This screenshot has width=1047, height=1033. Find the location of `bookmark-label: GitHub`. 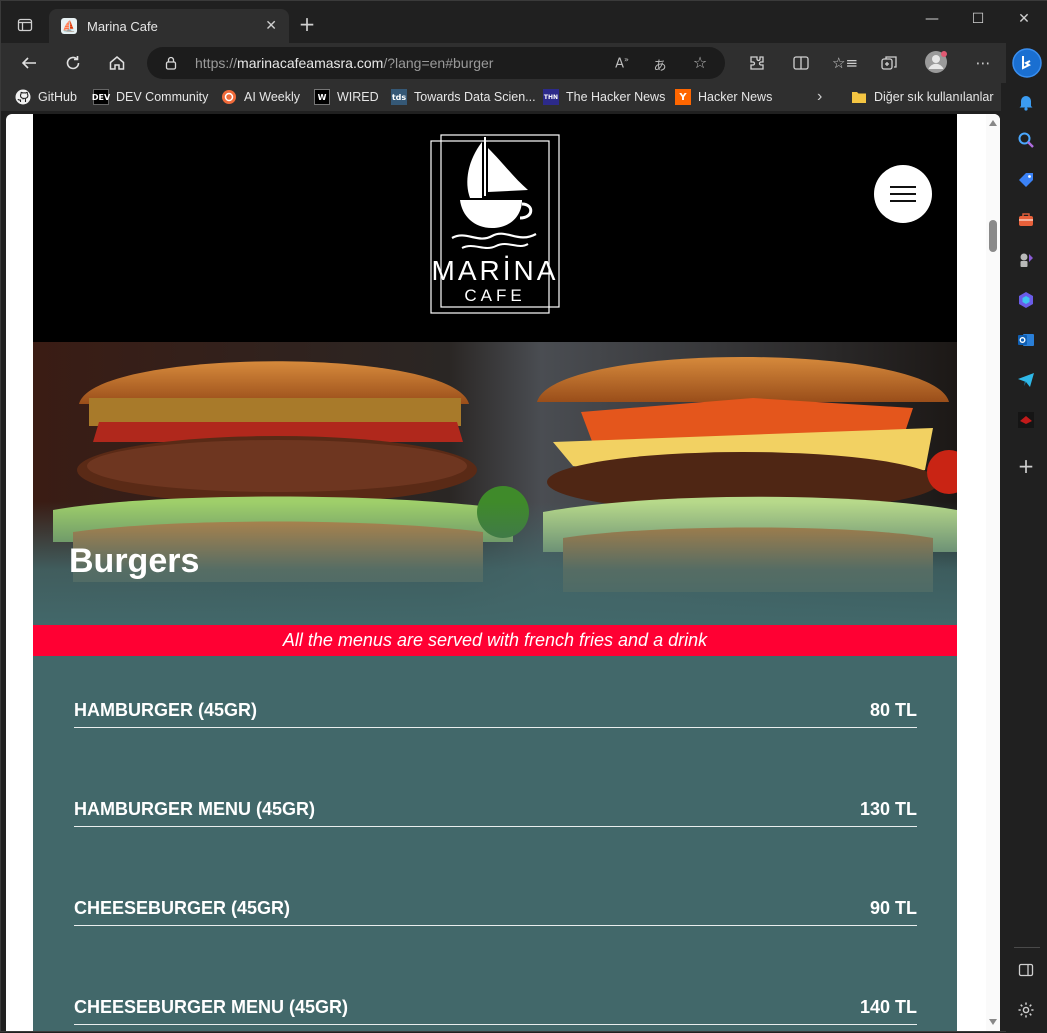

bookmark-label: GitHub is located at coordinates (57, 97).